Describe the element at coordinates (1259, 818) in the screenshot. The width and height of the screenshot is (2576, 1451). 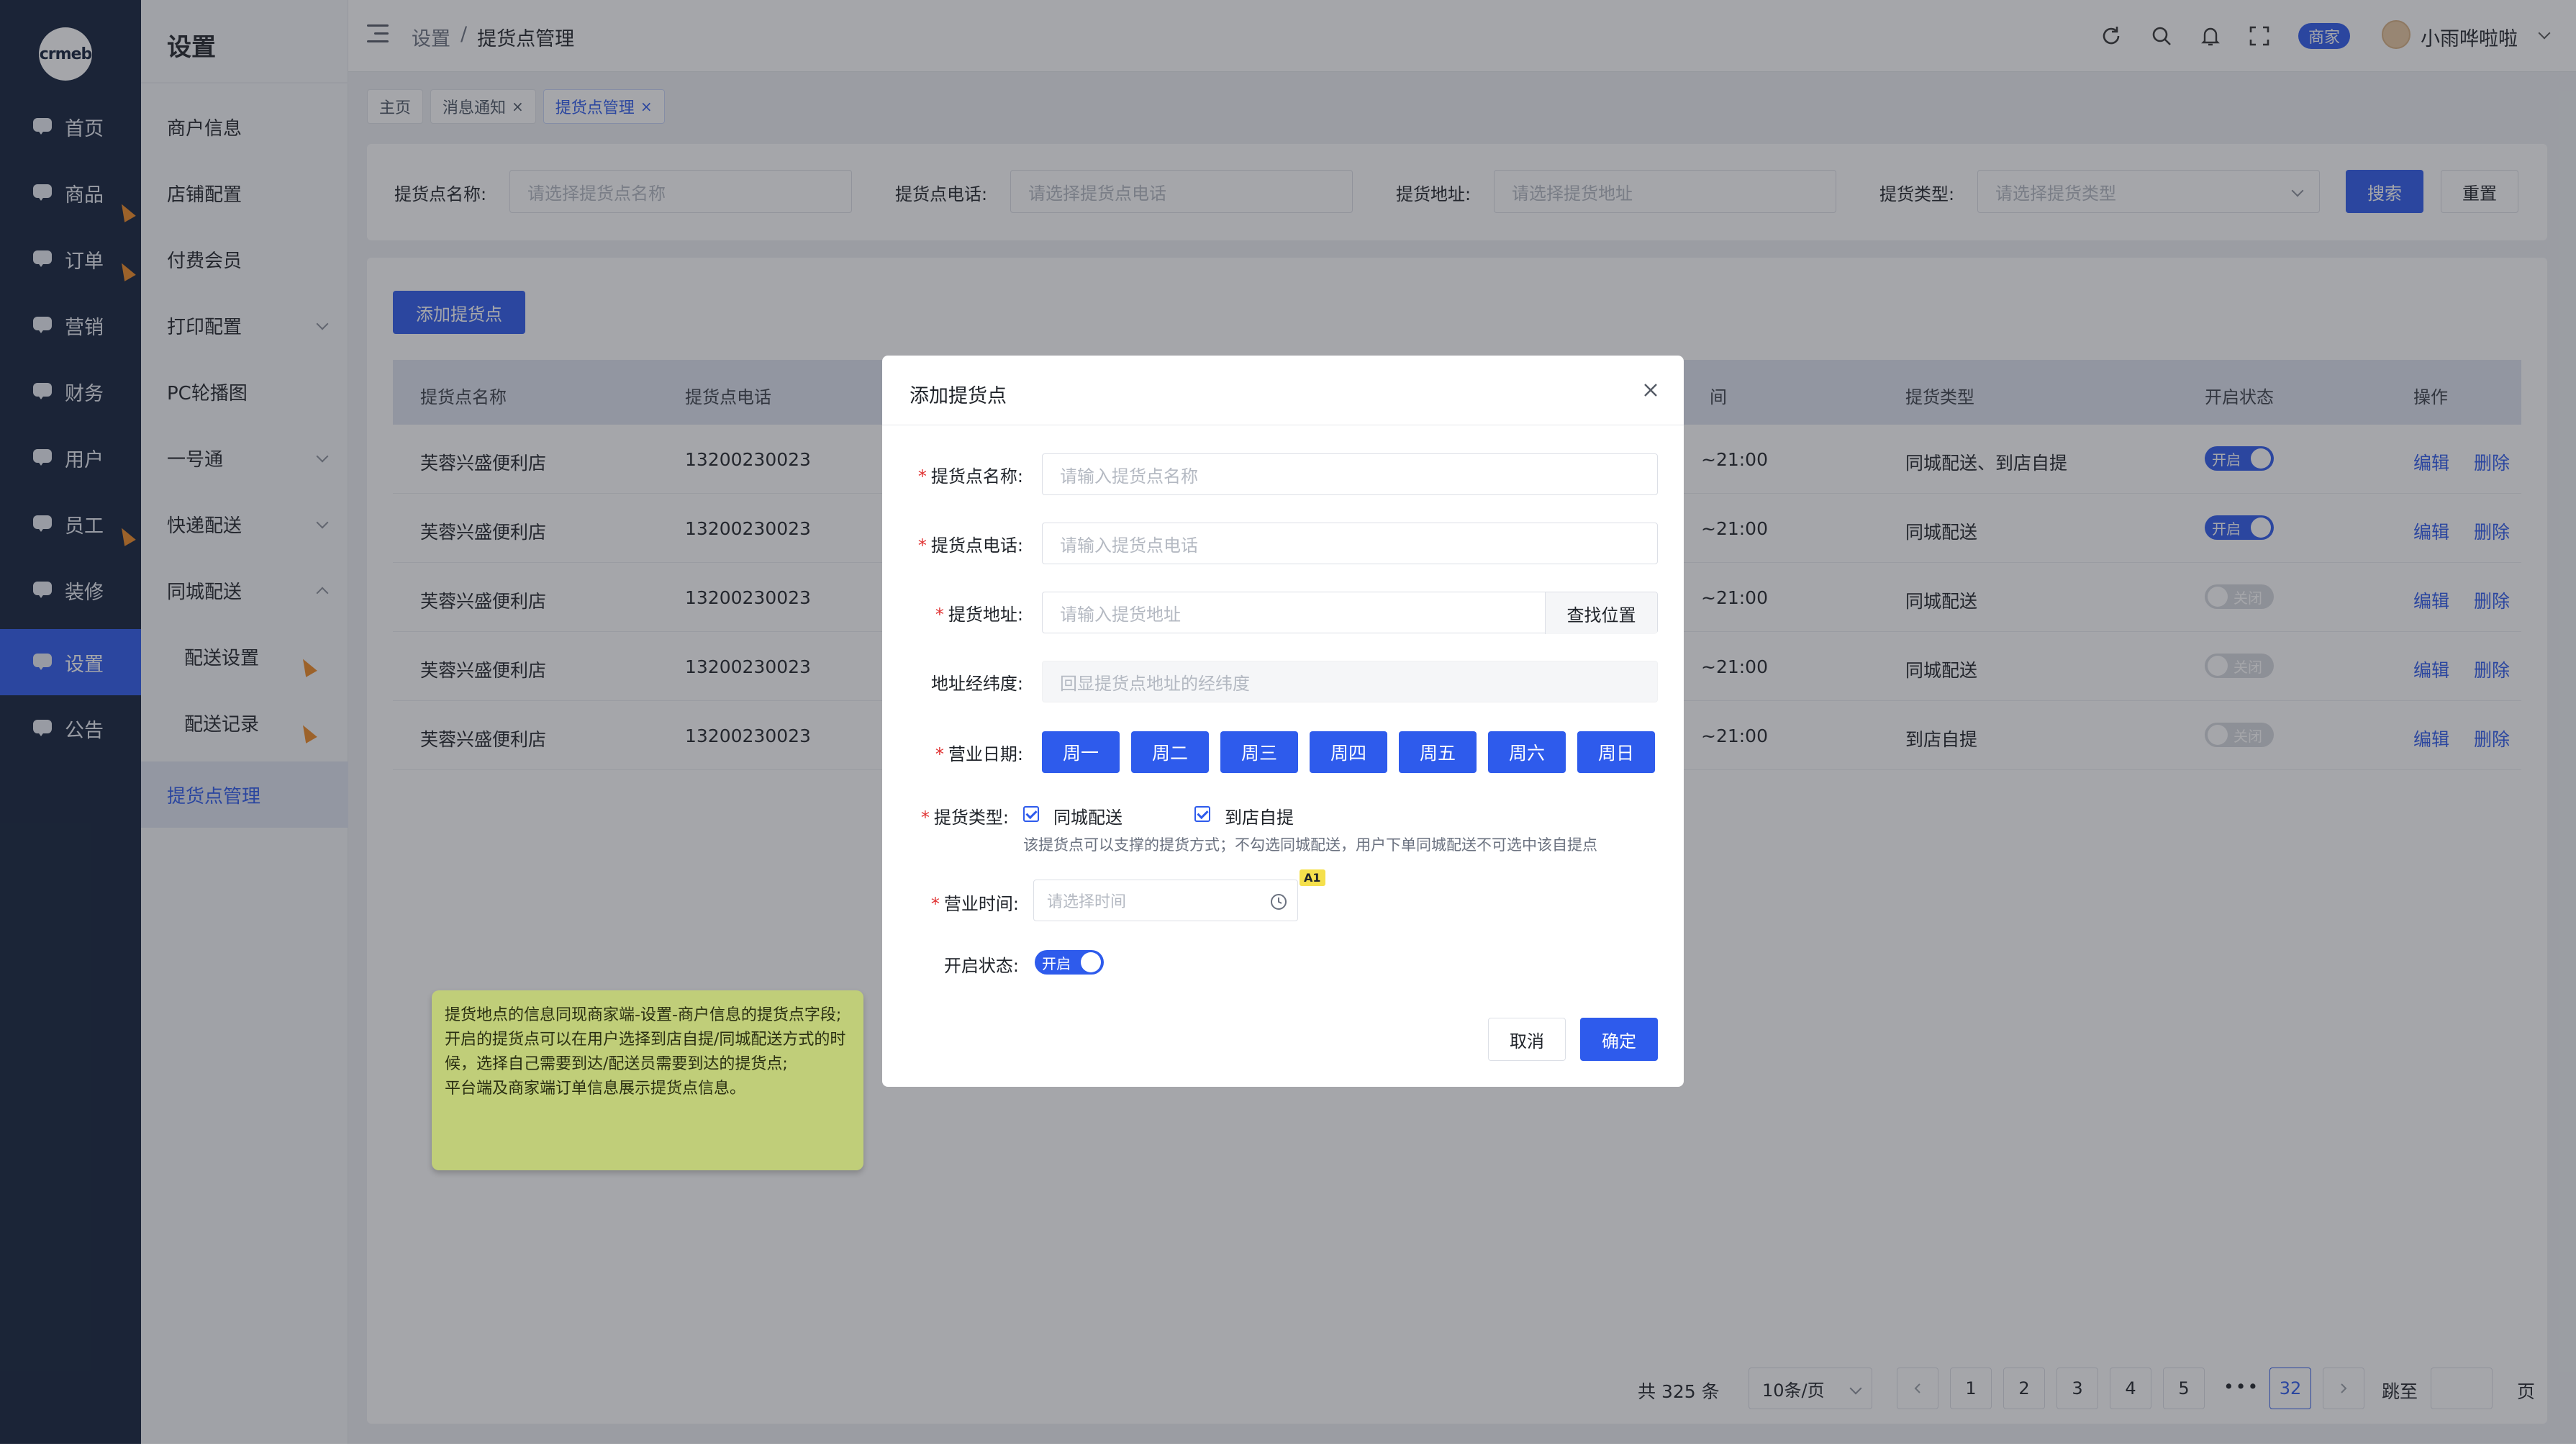
I see `checkbox-label-pickup: 到店自提` at that location.